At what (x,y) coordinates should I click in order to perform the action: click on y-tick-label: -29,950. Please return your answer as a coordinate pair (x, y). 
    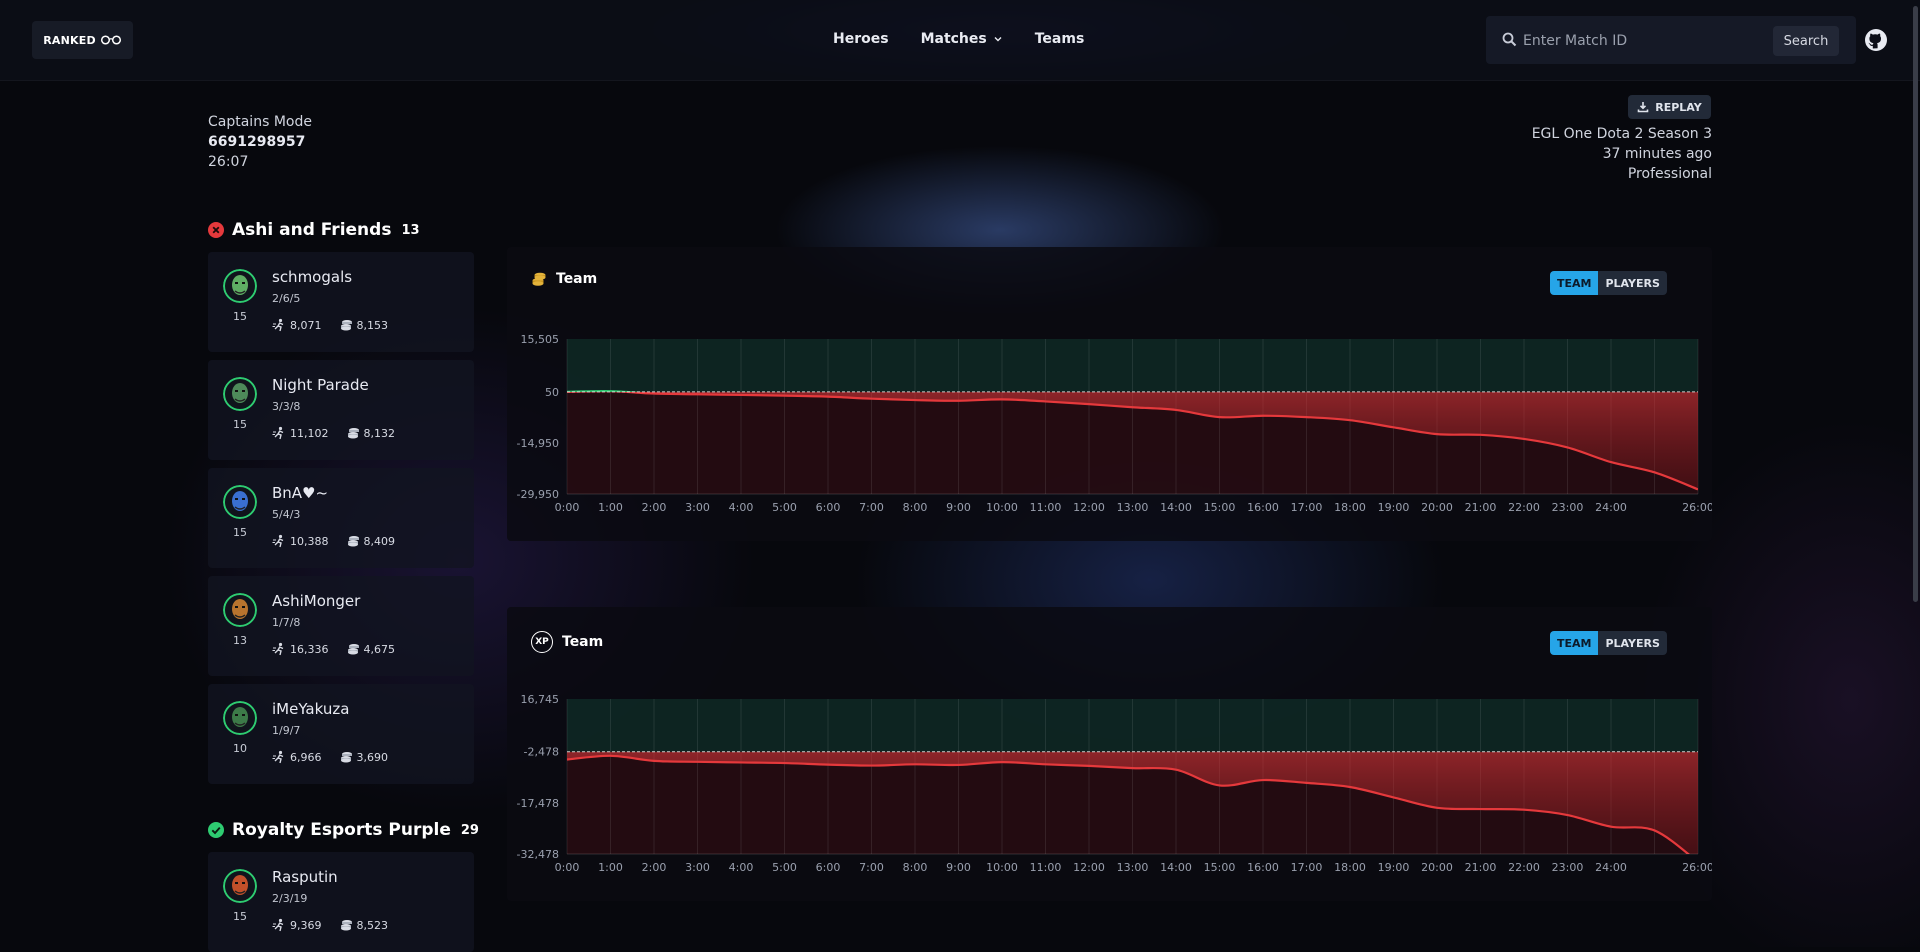
    Looking at the image, I should click on (538, 494).